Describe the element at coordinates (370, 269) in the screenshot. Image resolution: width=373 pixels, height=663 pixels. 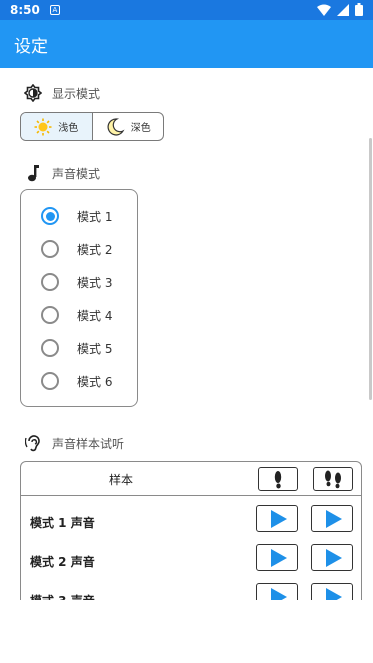
I see `scrollbar` at that location.